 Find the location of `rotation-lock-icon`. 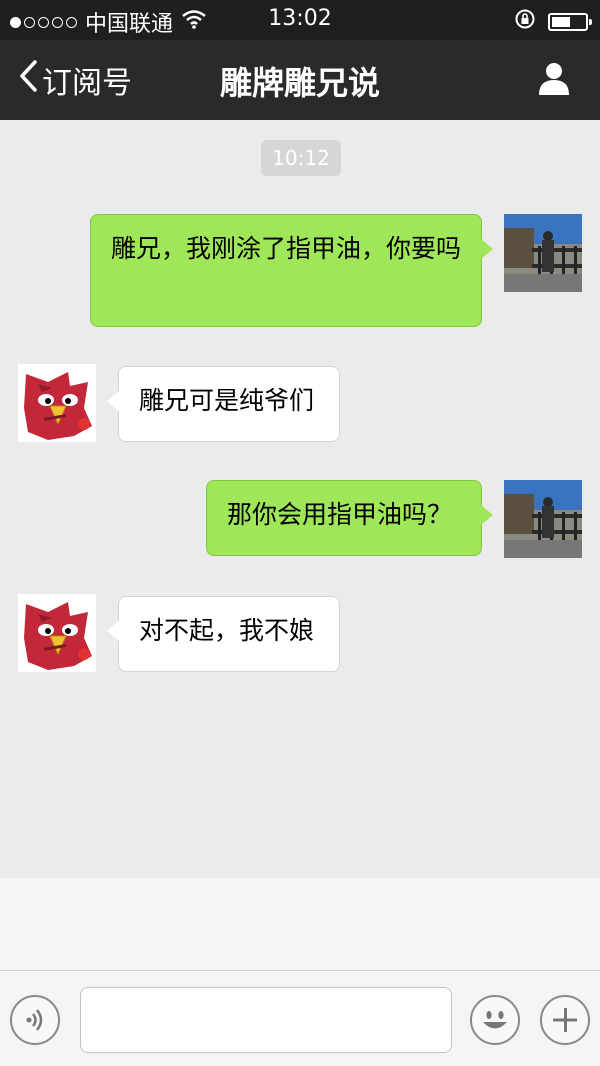

rotation-lock-icon is located at coordinates (525, 22).